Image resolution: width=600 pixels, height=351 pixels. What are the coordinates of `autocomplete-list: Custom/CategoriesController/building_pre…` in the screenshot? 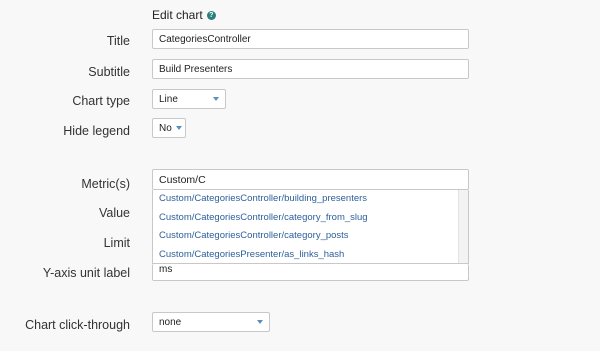 It's located at (305, 226).